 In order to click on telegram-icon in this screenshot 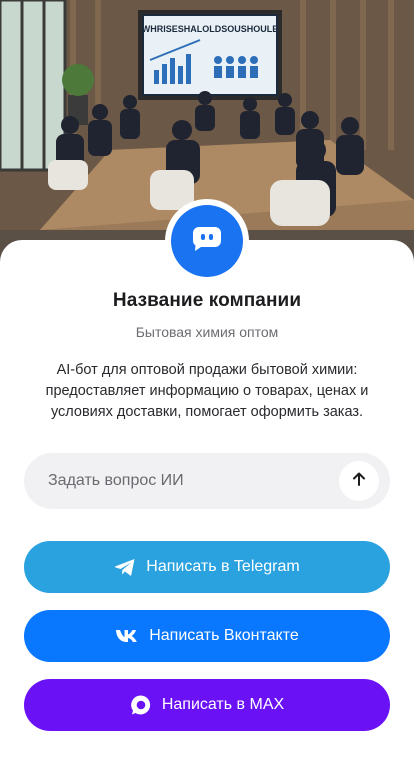, I will do `click(125, 567)`.